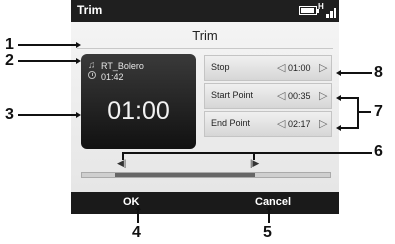  I want to click on end-point-label: End Point, so click(231, 123).